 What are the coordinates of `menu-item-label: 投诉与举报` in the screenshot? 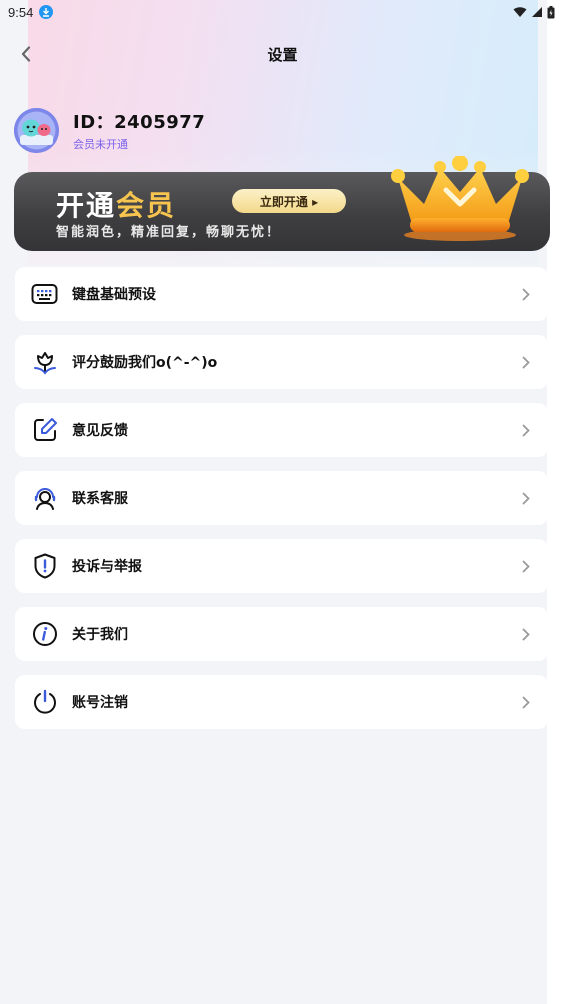 It's located at (107, 567).